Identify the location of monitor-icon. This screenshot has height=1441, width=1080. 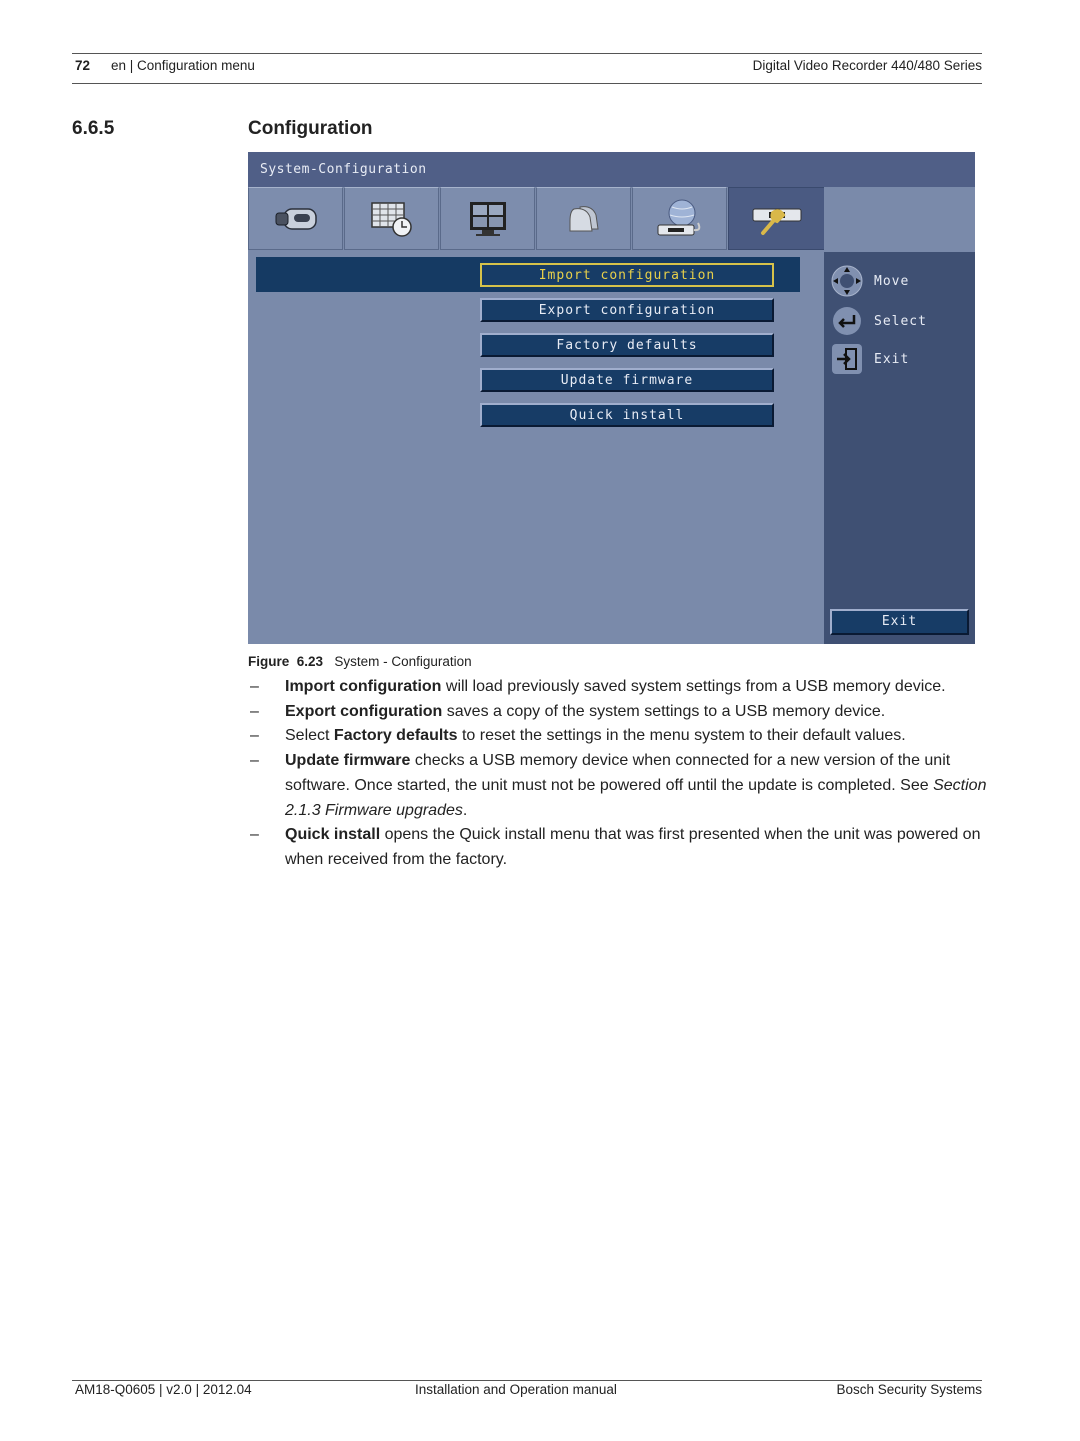
(487, 218).